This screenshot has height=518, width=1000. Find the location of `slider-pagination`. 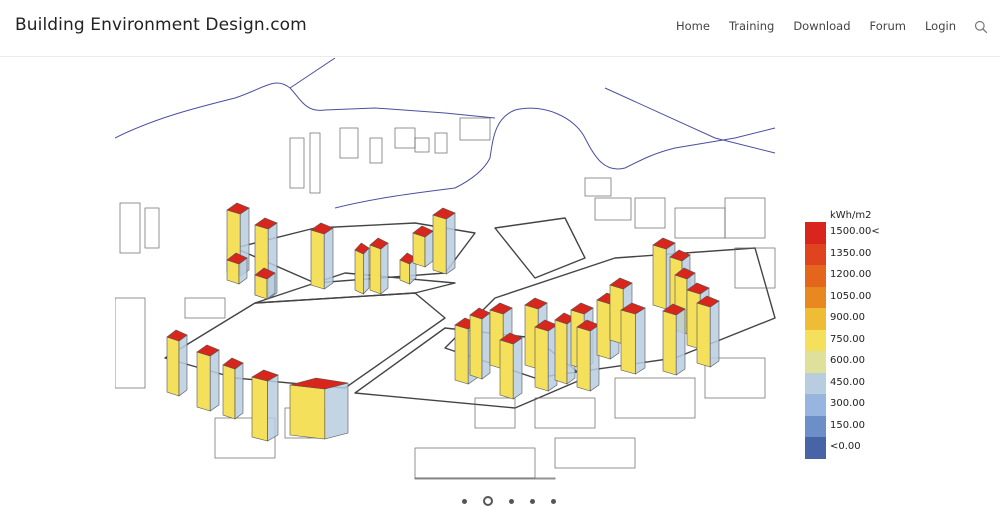

slider-pagination is located at coordinates (513, 501).